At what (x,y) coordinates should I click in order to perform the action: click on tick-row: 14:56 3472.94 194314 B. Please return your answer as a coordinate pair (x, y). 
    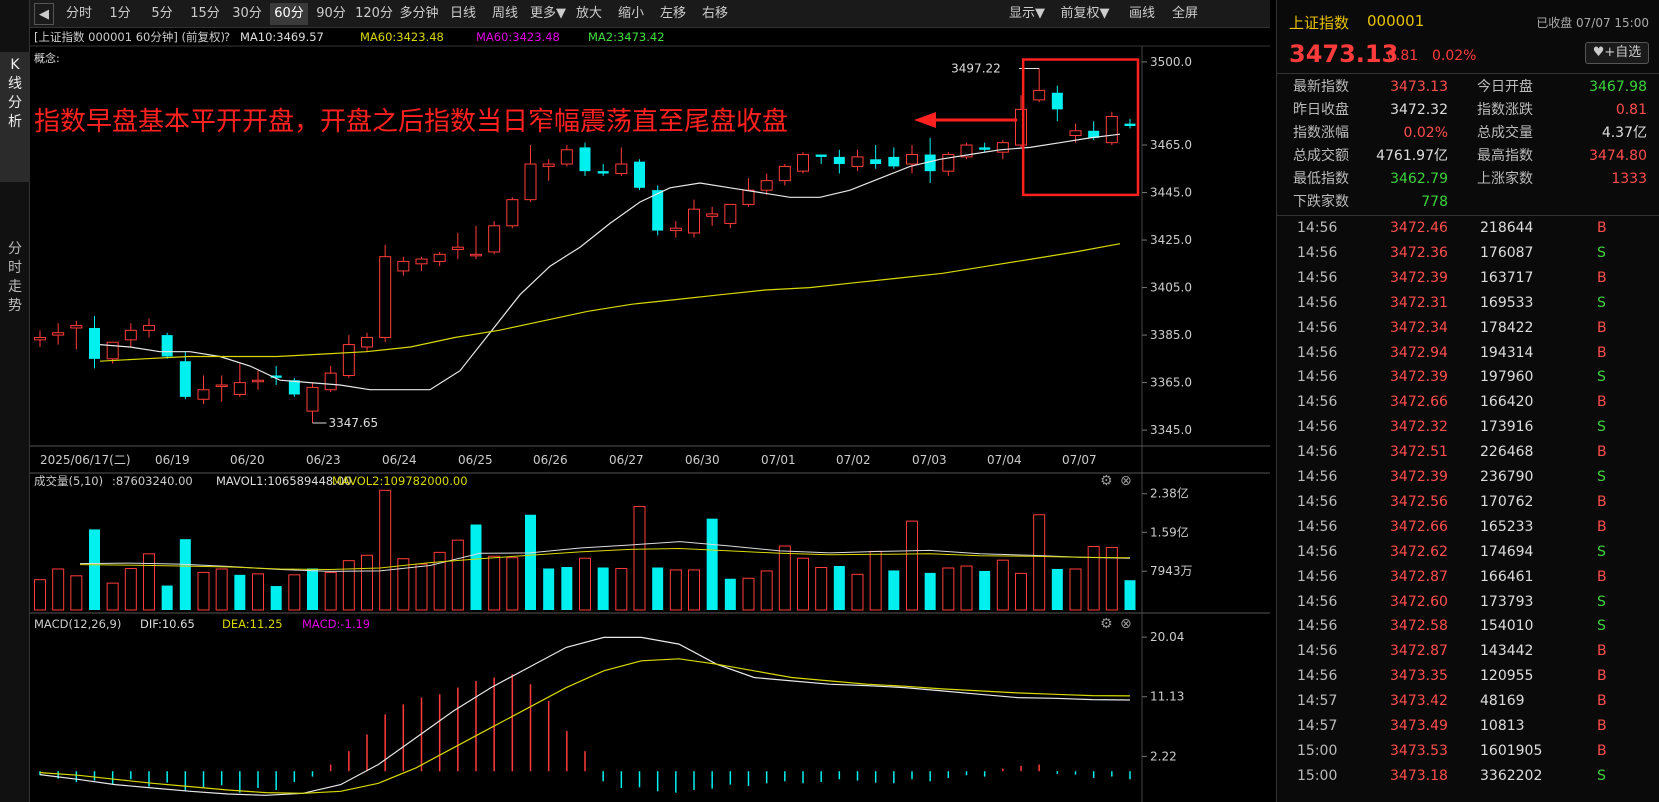
    Looking at the image, I should click on (1468, 353).